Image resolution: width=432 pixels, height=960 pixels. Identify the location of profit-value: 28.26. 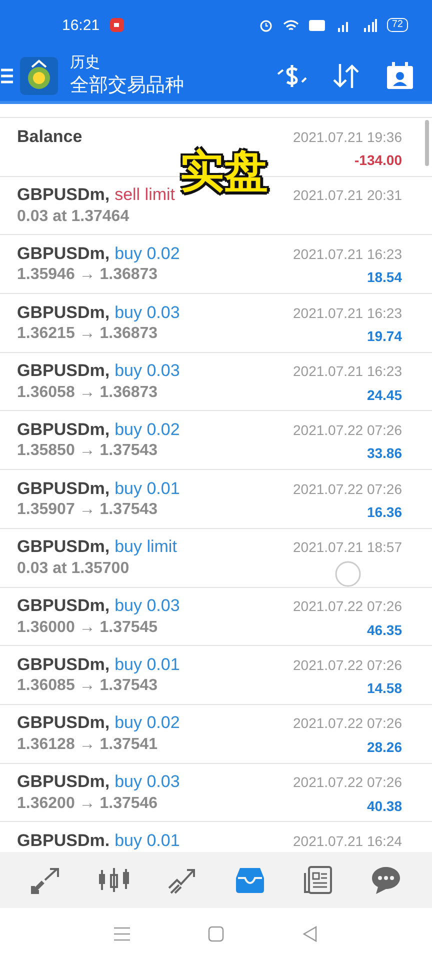
(384, 746).